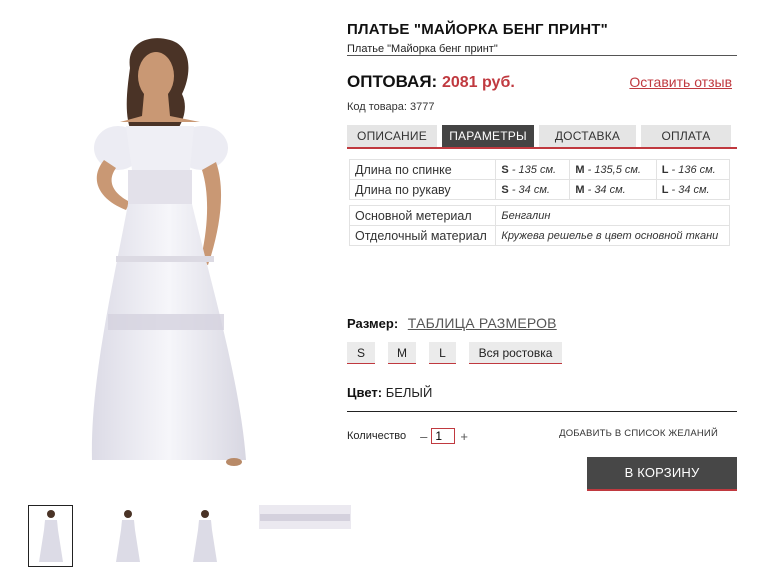  I want to click on quantity-decrement: –, so click(423, 436).